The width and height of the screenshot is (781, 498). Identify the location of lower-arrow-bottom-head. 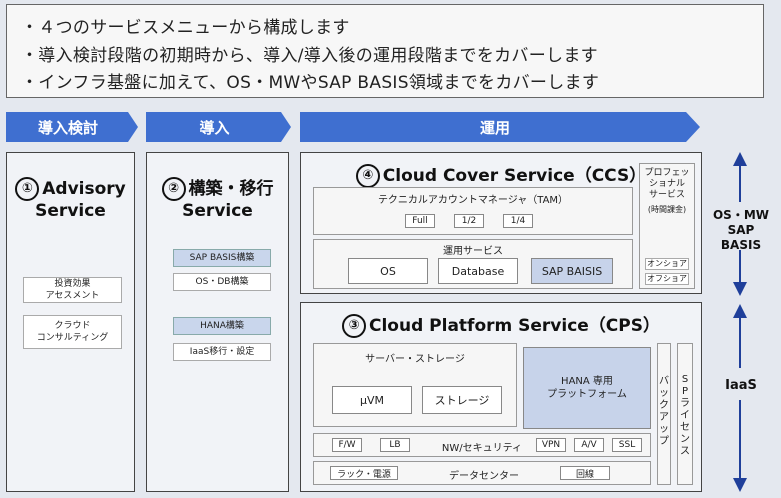
(740, 485).